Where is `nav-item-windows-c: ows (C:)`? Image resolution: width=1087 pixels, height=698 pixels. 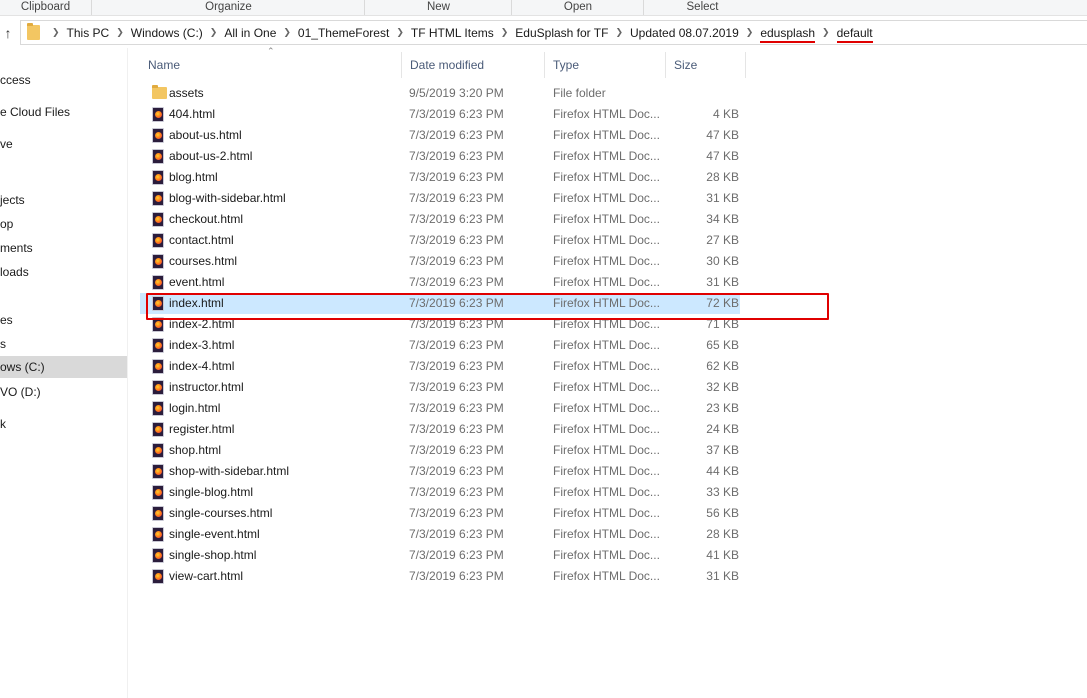
nav-item-windows-c: ows (C:) is located at coordinates (63, 367).